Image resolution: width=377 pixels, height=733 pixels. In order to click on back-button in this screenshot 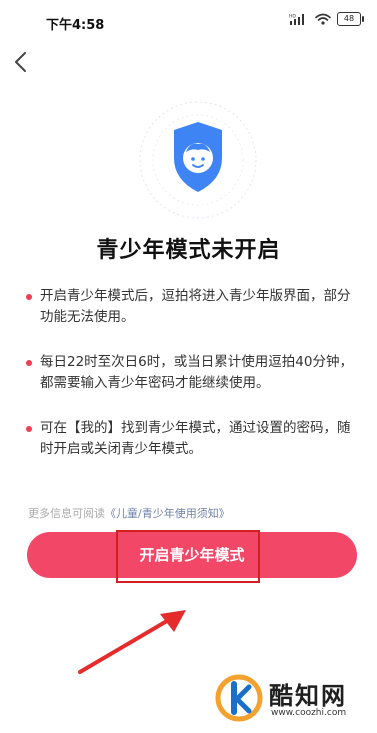, I will do `click(22, 62)`.